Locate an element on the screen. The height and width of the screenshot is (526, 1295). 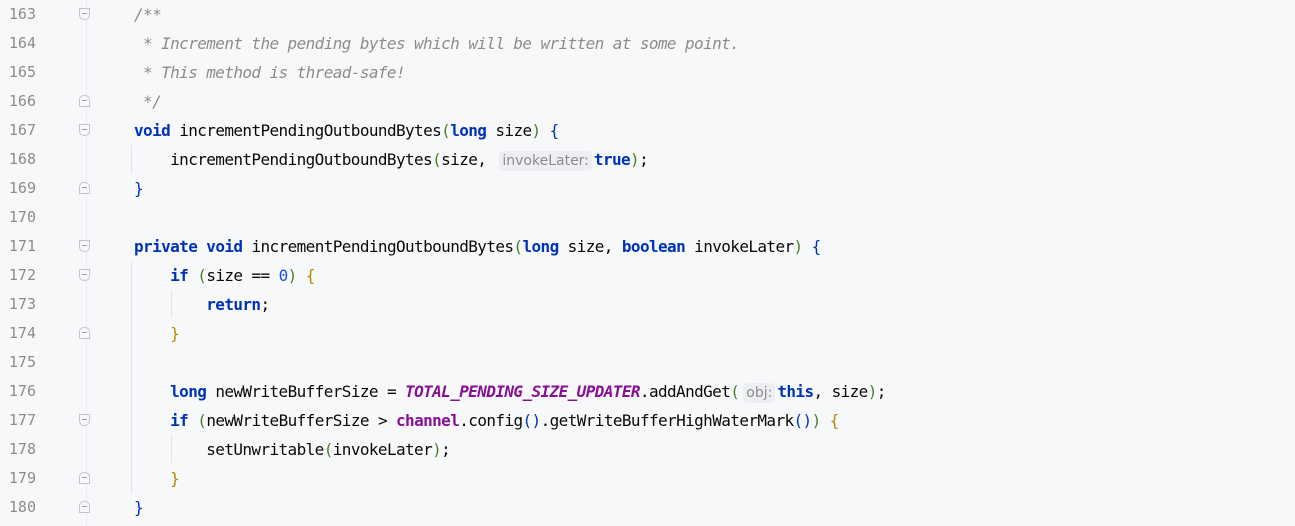
parameter-hint: obj: is located at coordinates (759, 393).